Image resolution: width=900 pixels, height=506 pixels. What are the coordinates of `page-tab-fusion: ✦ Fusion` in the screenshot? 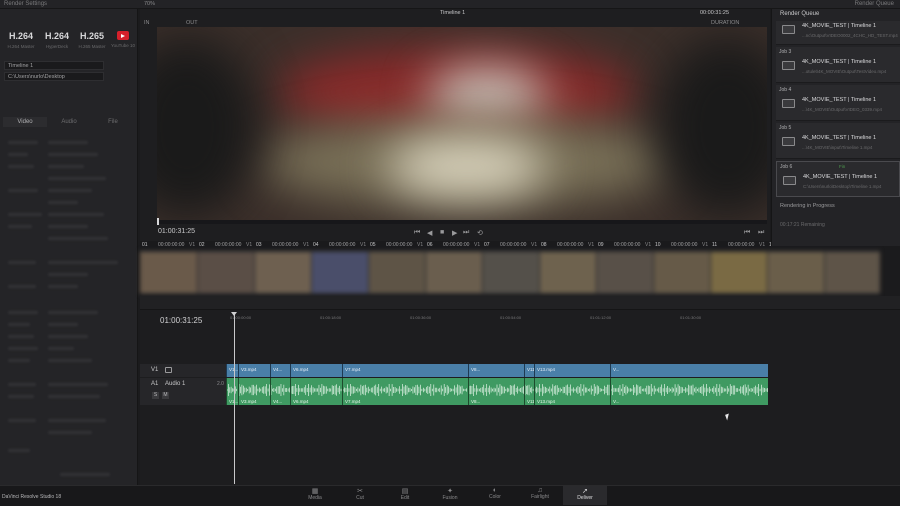 It's located at (450, 495).